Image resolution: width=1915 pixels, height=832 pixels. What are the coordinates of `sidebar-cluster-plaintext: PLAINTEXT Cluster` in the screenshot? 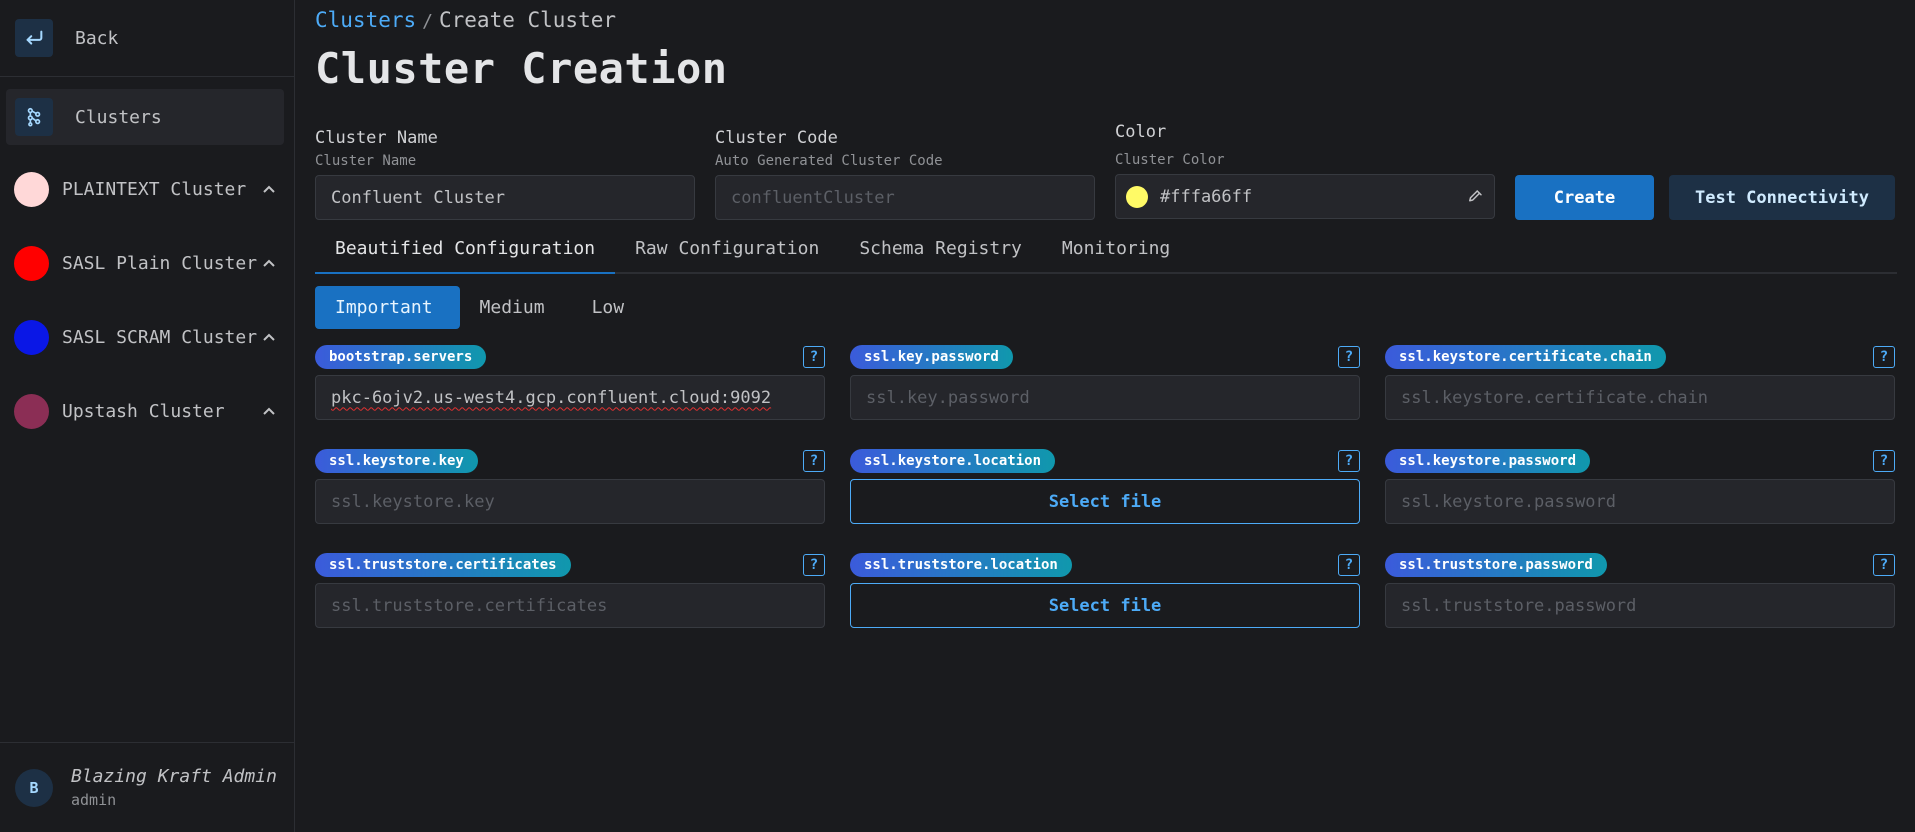 It's located at (145, 189).